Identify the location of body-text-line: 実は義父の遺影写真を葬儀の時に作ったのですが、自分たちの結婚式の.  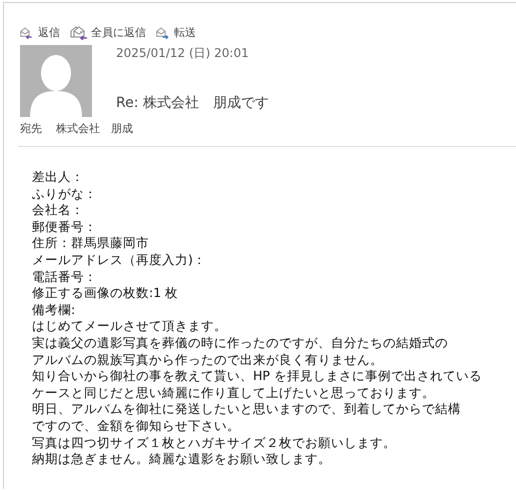
(240, 343).